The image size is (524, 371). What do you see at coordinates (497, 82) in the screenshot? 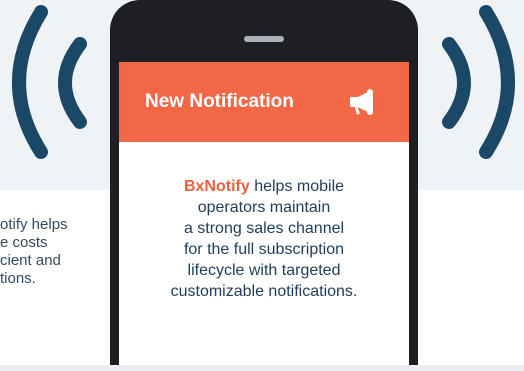
I see `right-outer-wave-icon` at bounding box center [497, 82].